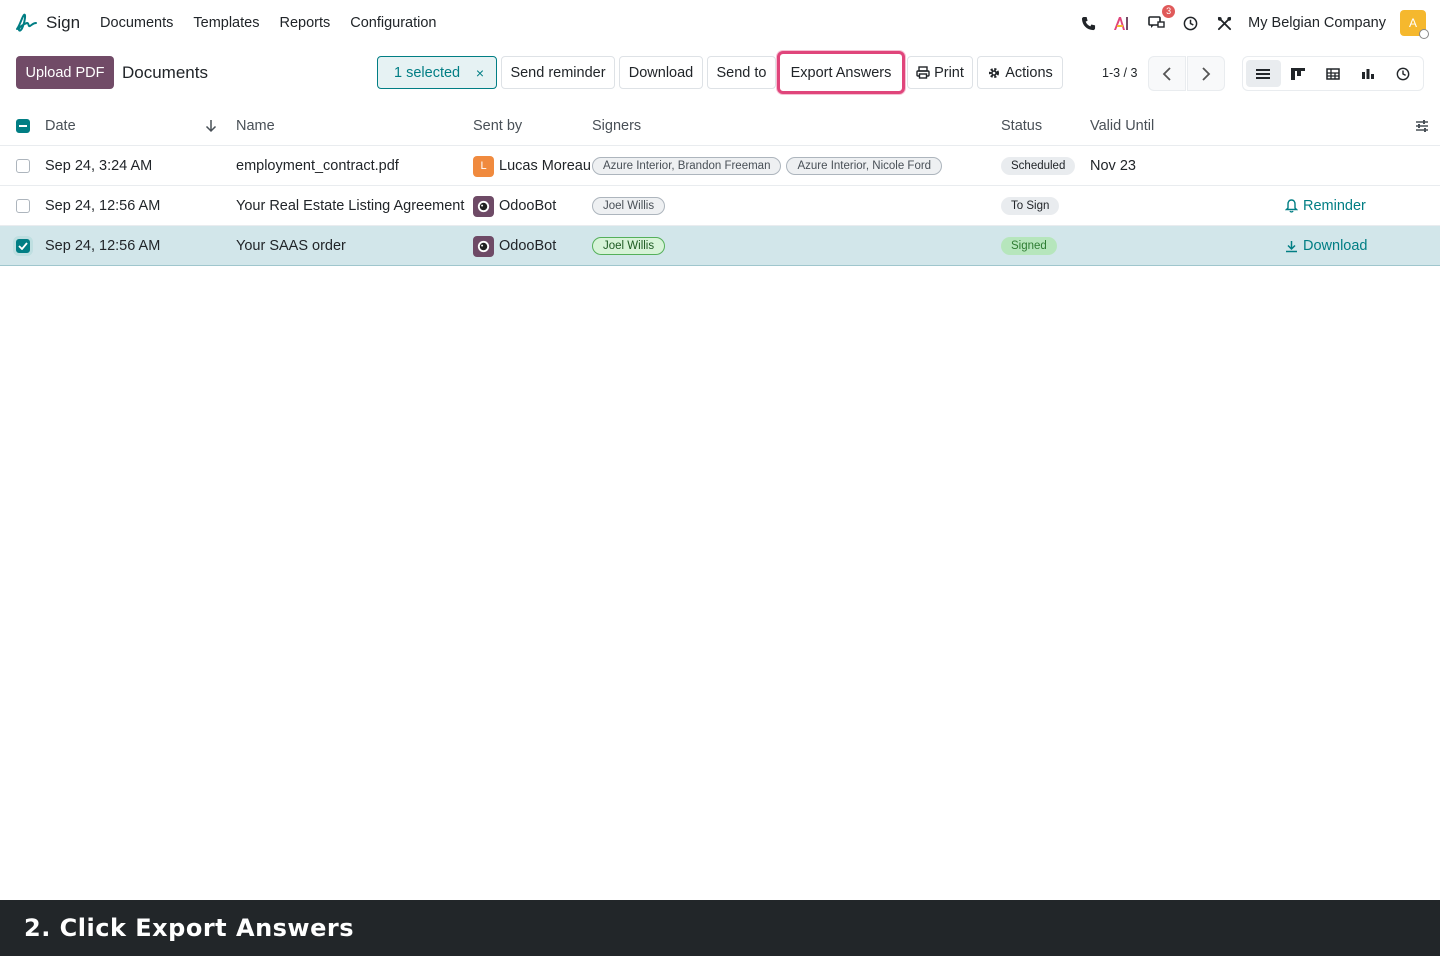 The height and width of the screenshot is (956, 1440). I want to click on sort-desc-icon, so click(211, 126).